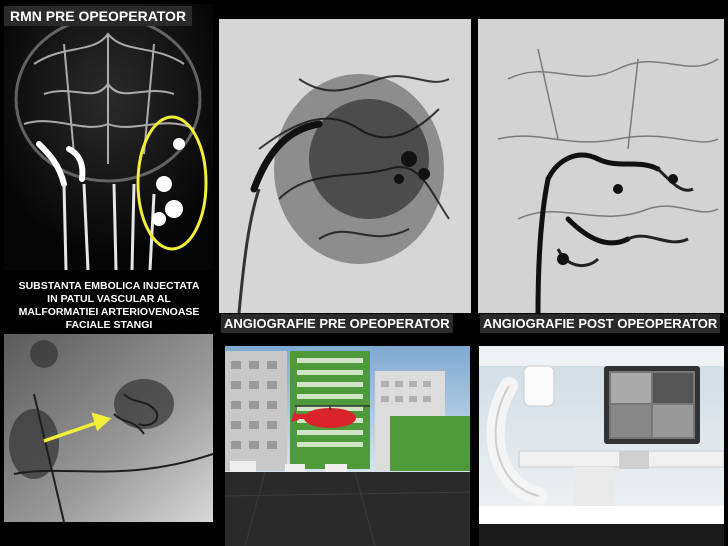 This screenshot has width=728, height=546. Describe the element at coordinates (109, 286) in the screenshot. I see `caption-line-1: SUBSTANTA EMBOLICA INJECTATA` at that location.